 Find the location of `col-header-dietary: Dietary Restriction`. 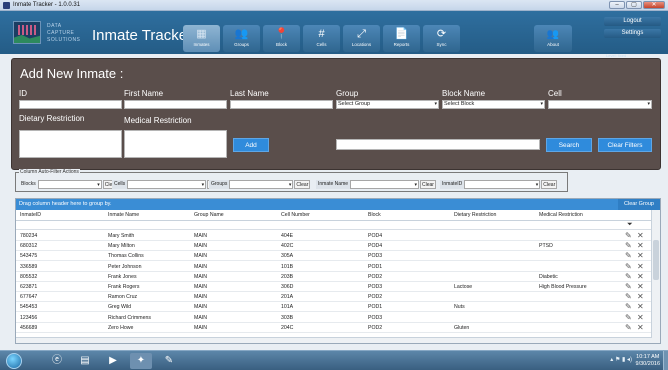

col-header-dietary: Dietary Restriction is located at coordinates (475, 215).